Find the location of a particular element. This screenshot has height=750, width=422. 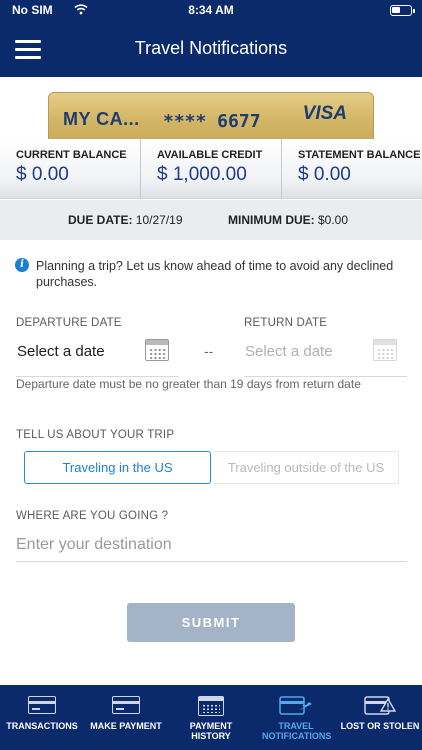

battery-icon is located at coordinates (402, 10).